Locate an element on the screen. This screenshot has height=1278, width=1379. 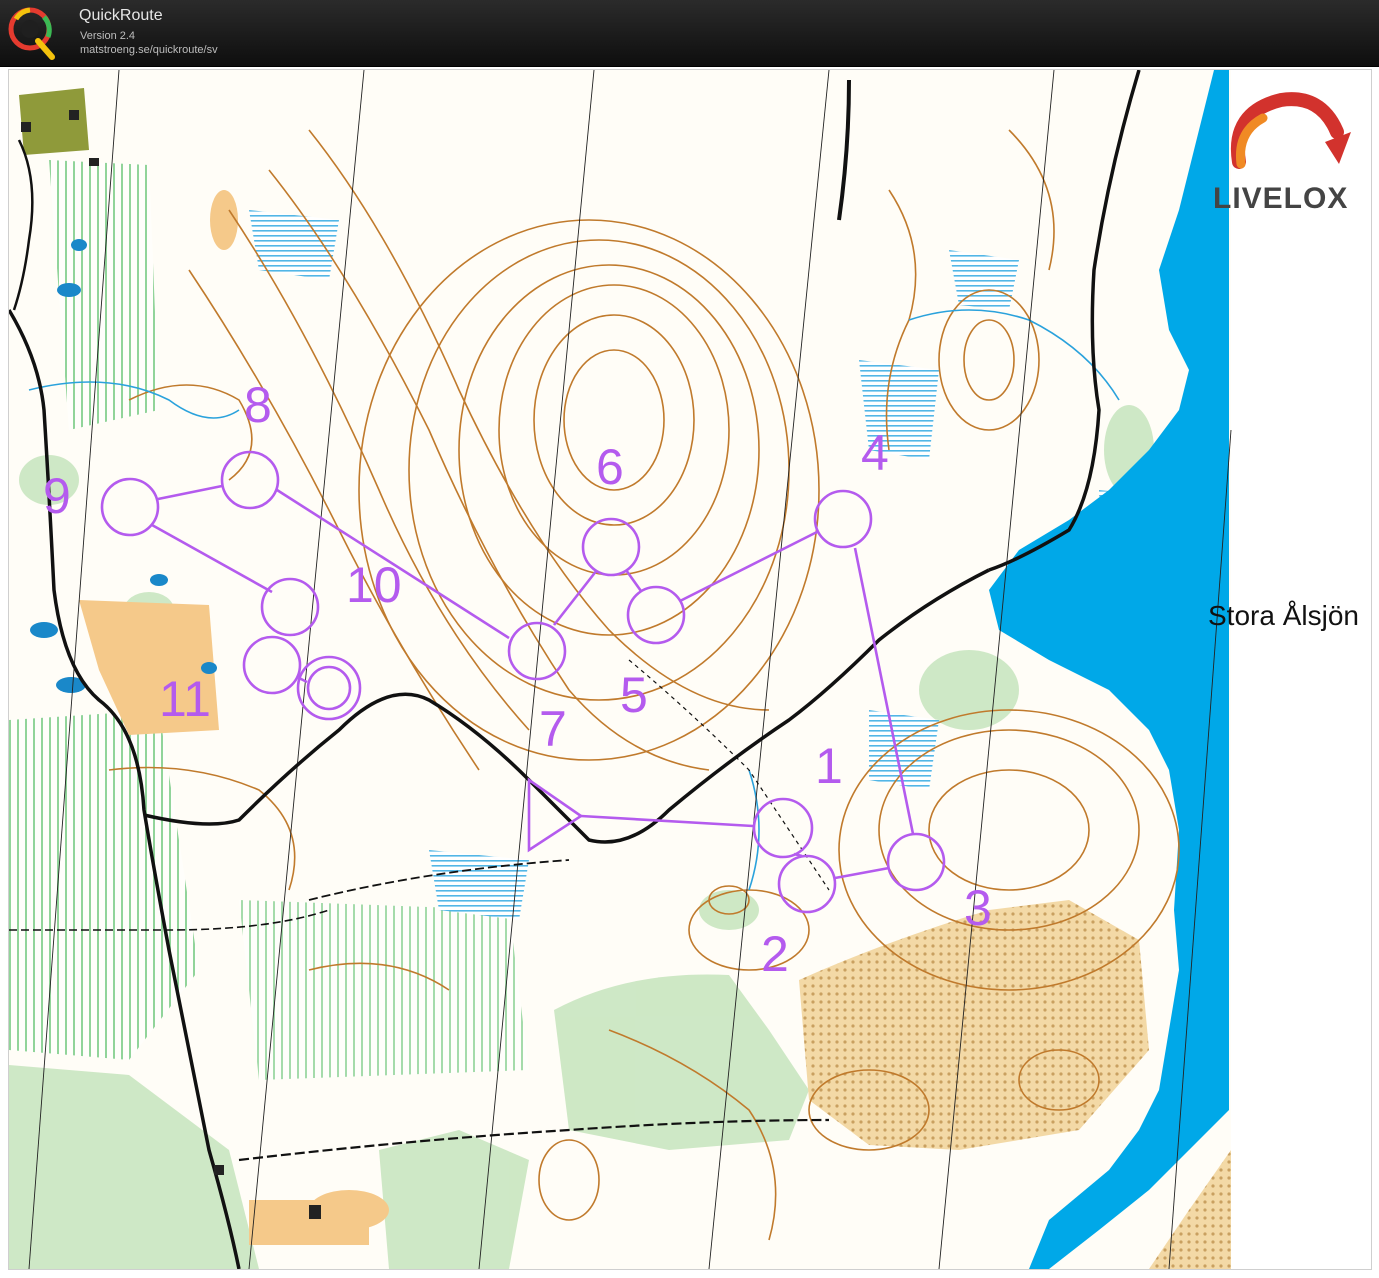
control-number-2: 2 is located at coordinates (775, 954).